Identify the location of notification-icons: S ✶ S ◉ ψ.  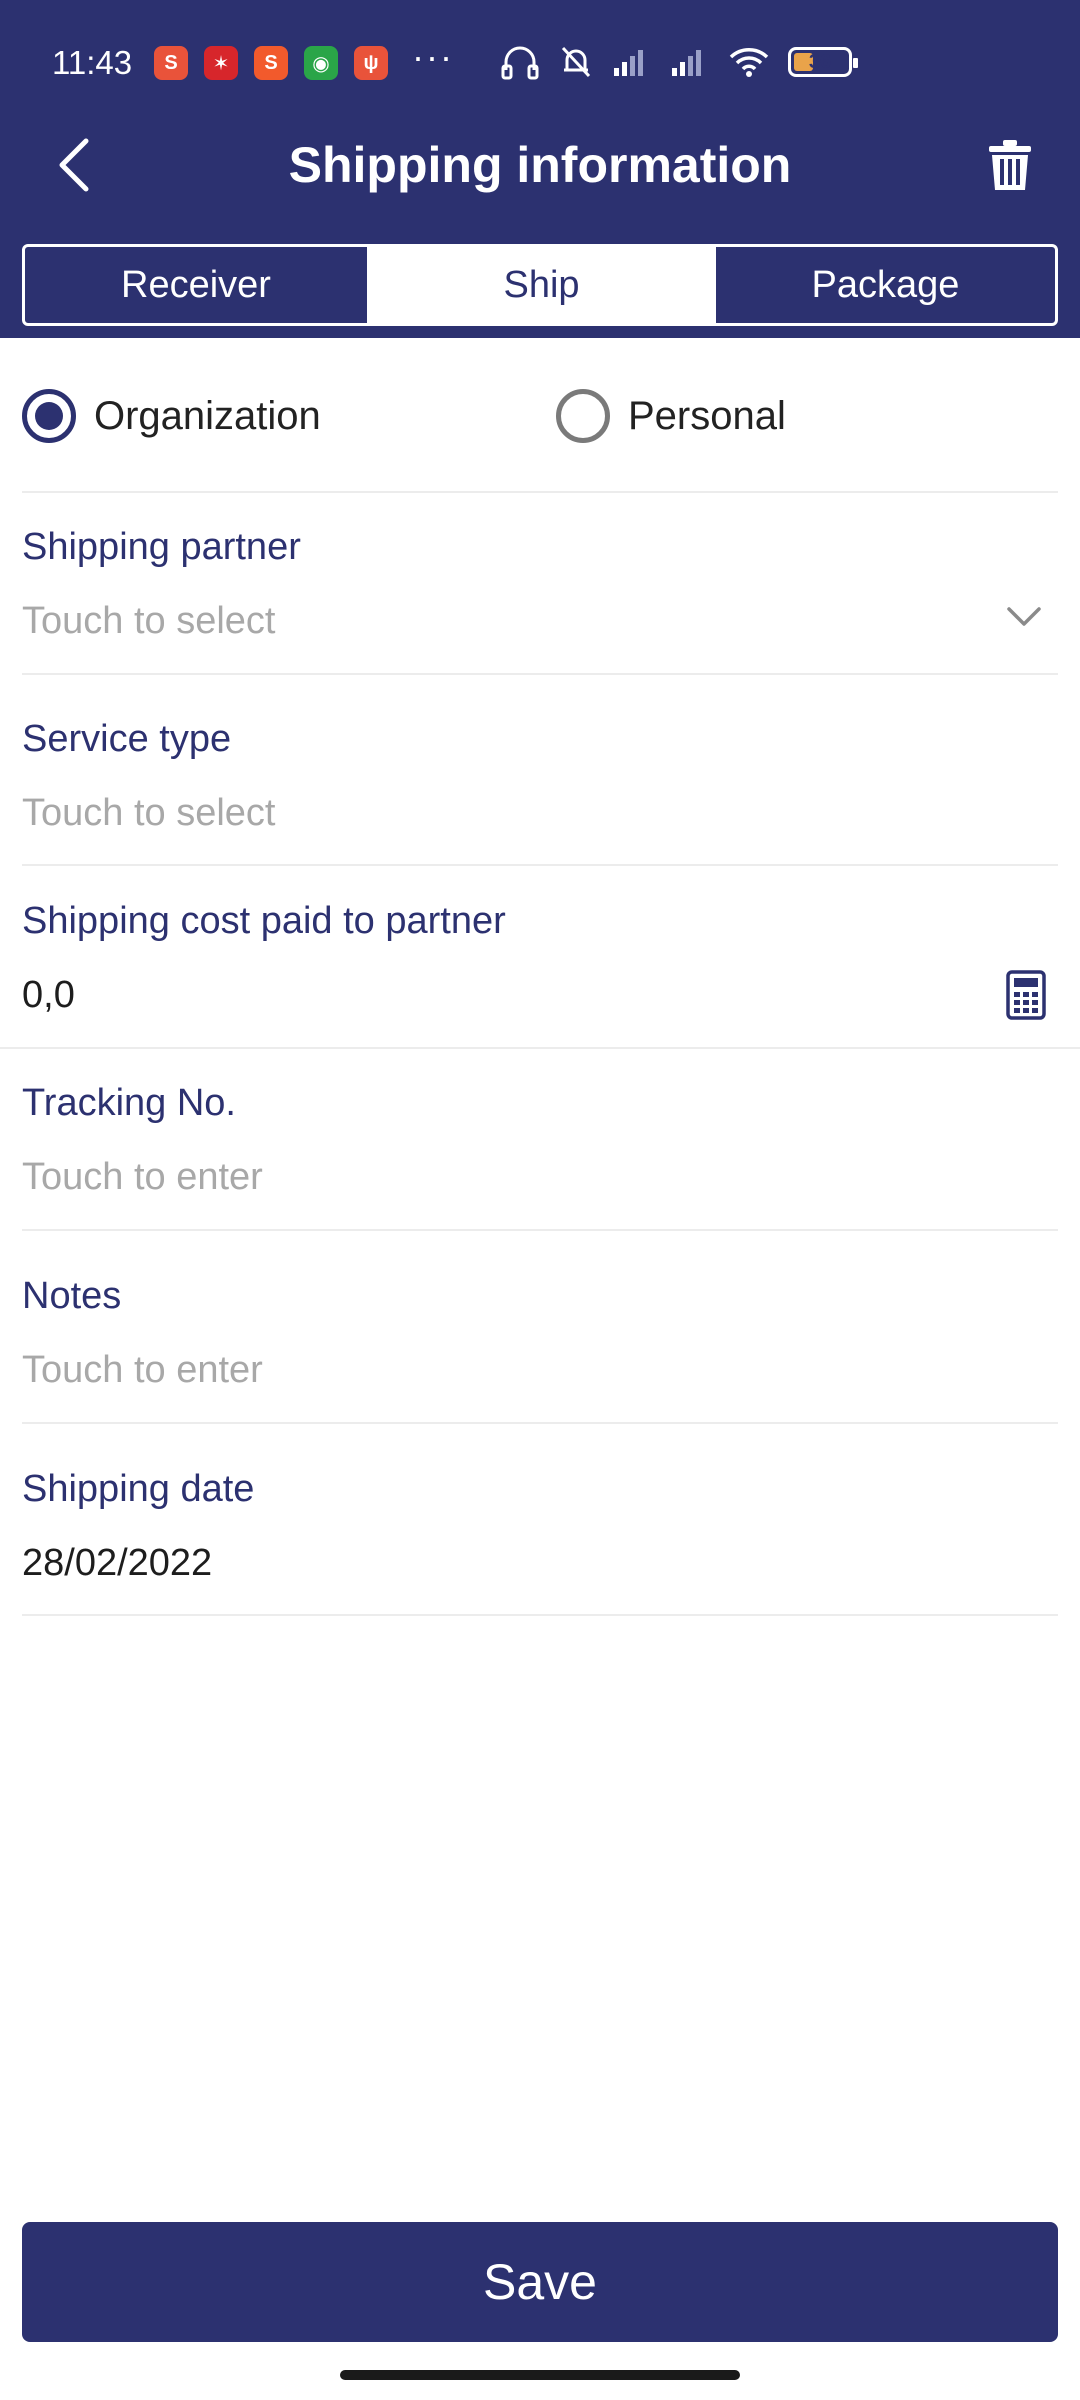
(271, 63).